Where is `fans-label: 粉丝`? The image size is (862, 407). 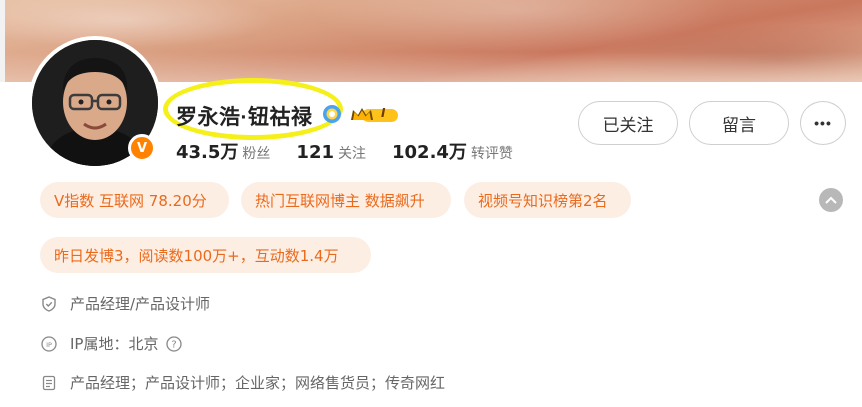 fans-label: 粉丝 is located at coordinates (256, 154).